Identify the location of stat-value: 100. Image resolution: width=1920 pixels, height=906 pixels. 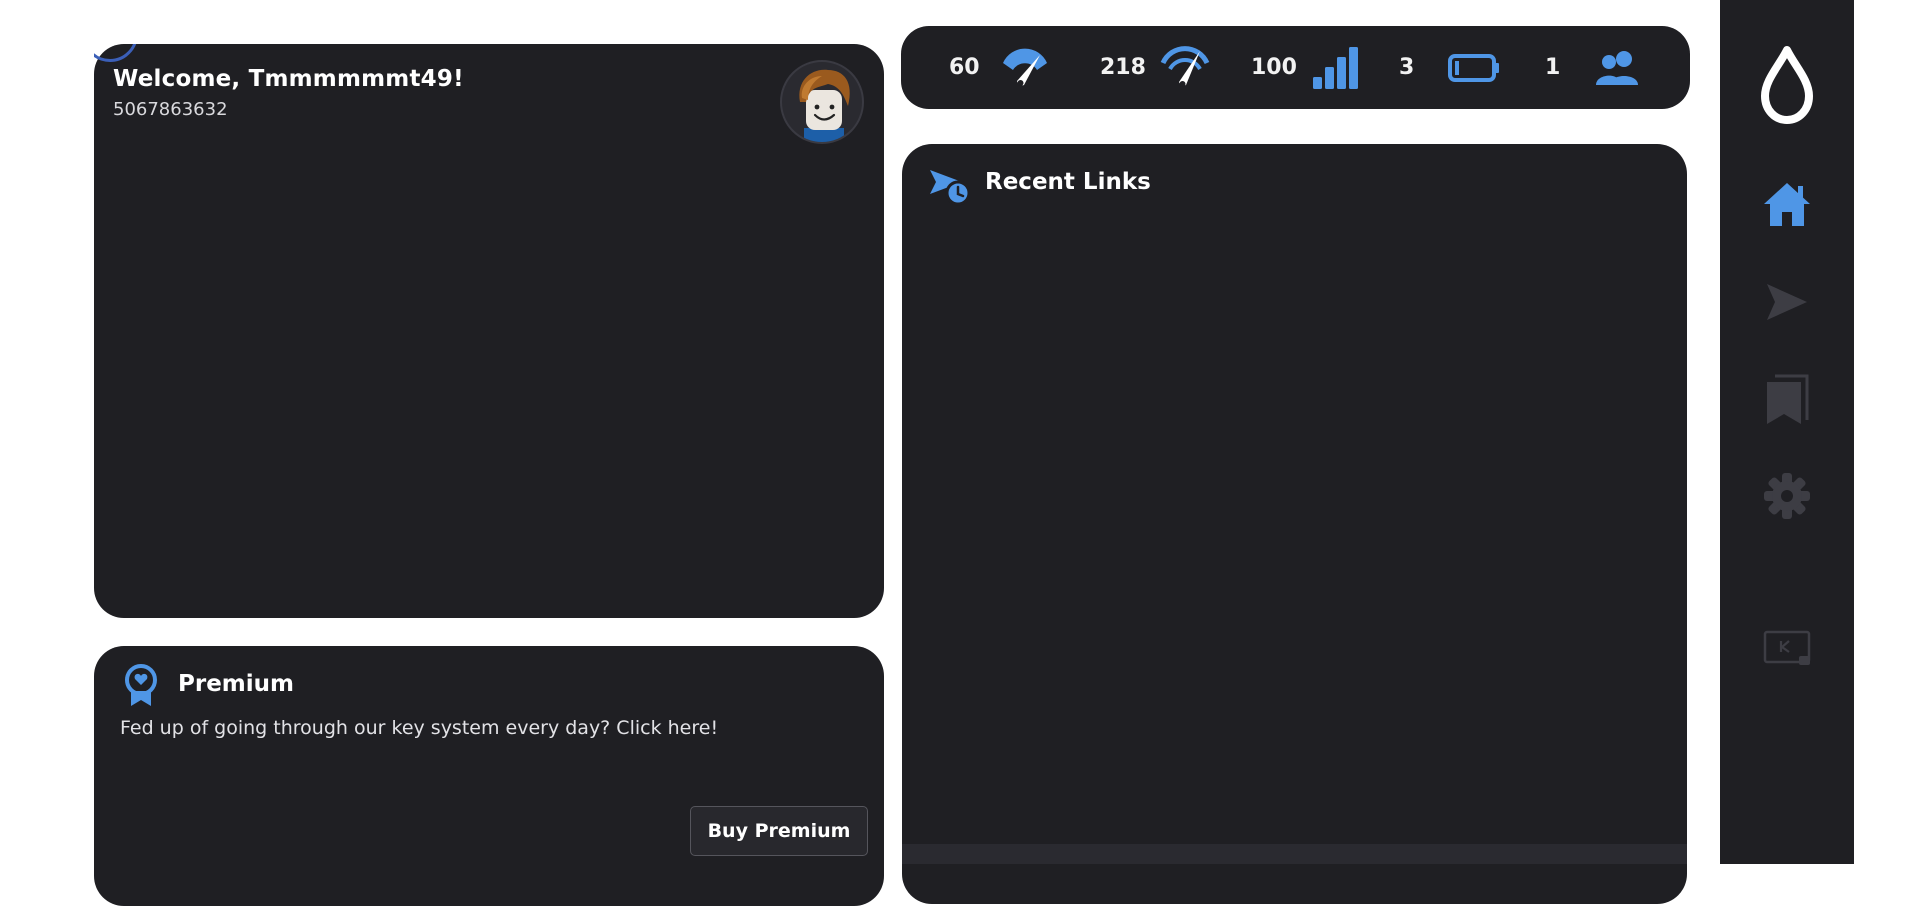
(1274, 67).